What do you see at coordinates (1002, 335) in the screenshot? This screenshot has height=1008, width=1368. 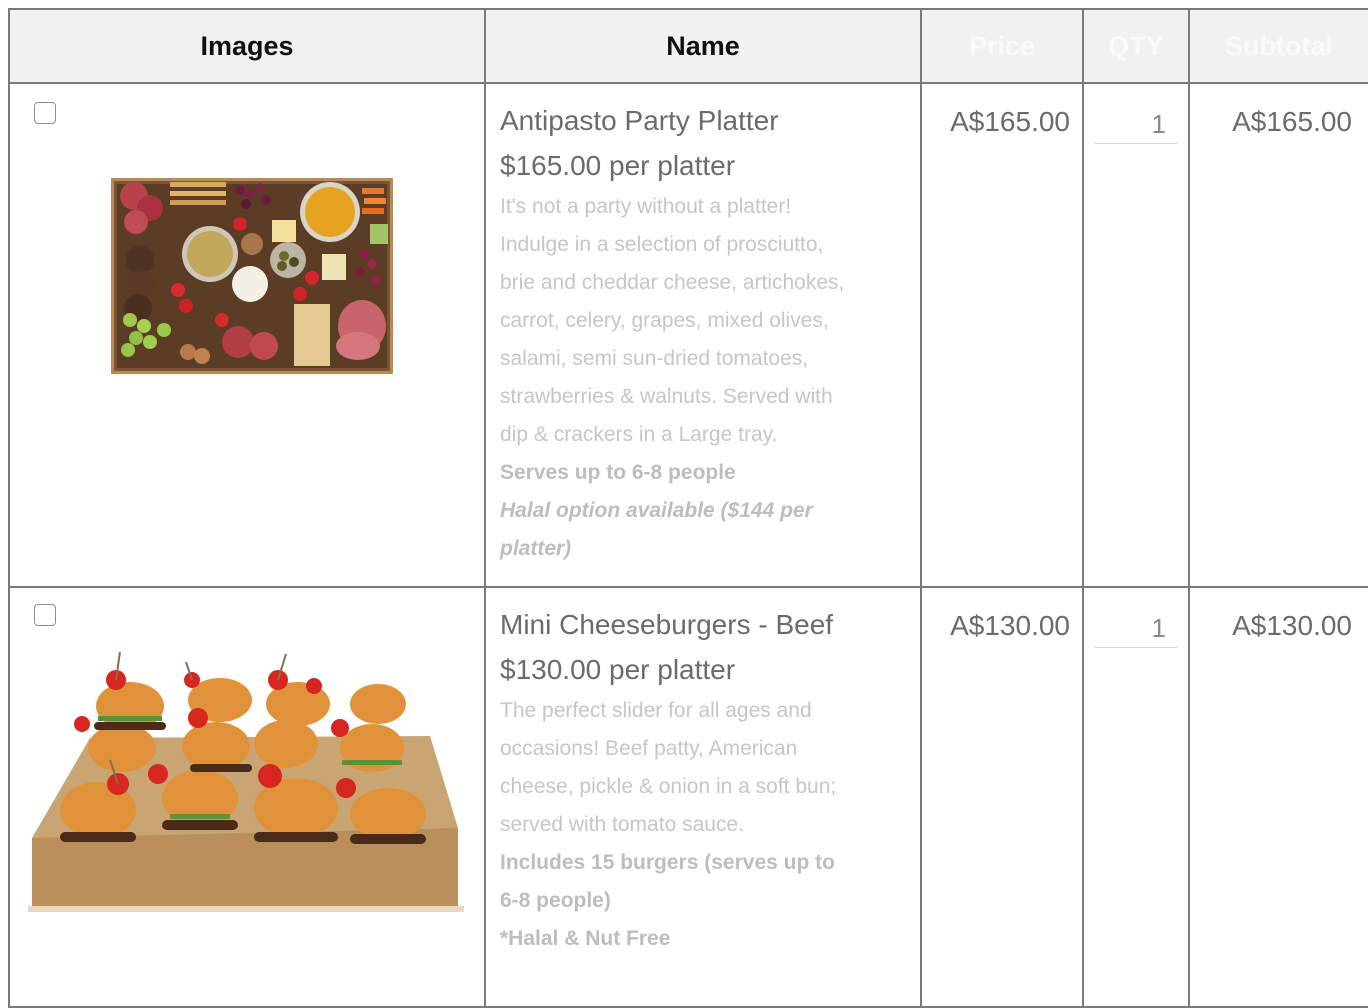 I see `price-cell: A$165.00` at bounding box center [1002, 335].